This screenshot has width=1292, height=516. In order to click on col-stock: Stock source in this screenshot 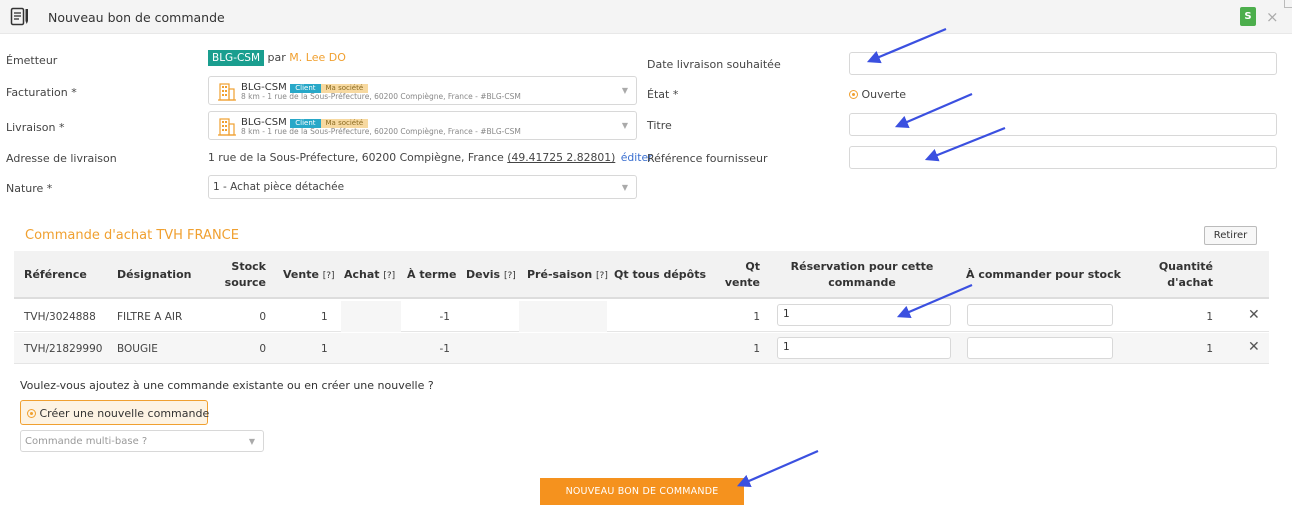, I will do `click(240, 275)`.